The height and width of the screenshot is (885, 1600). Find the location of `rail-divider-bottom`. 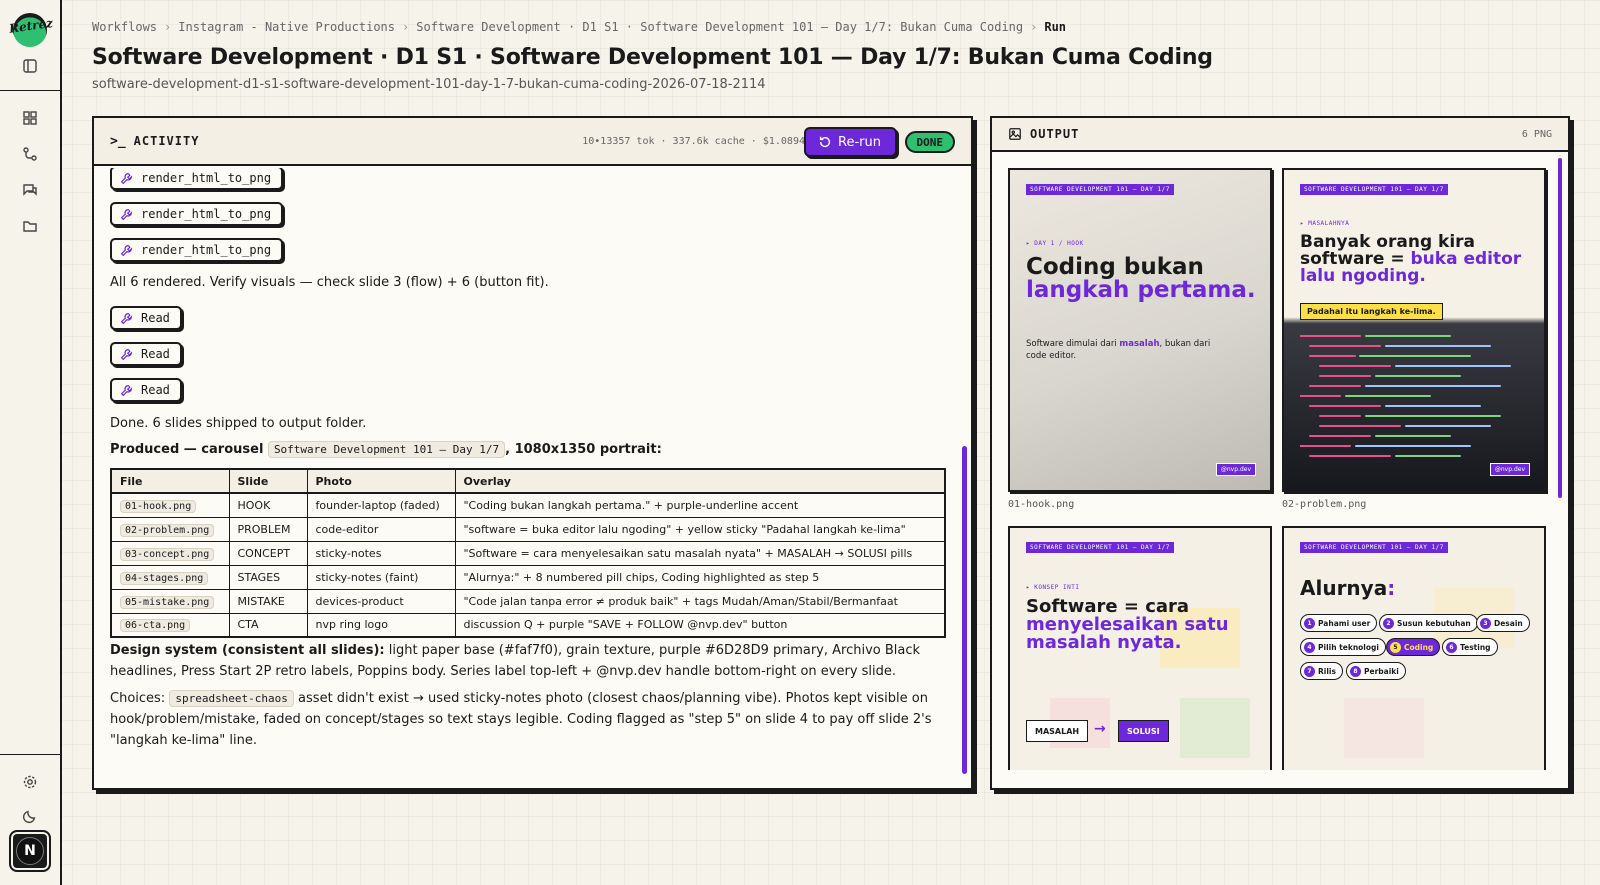

rail-divider-bottom is located at coordinates (30, 754).